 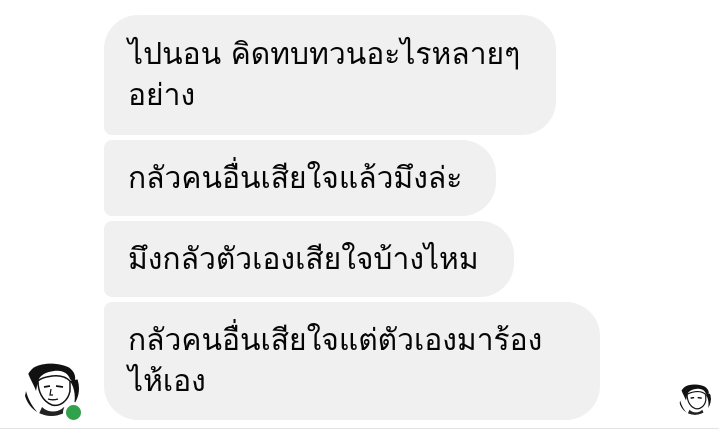 What do you see at coordinates (303, 259) in the screenshot?
I see `message-text: มึงกลัวตัวเองเสียใจบ้างไหม` at bounding box center [303, 259].